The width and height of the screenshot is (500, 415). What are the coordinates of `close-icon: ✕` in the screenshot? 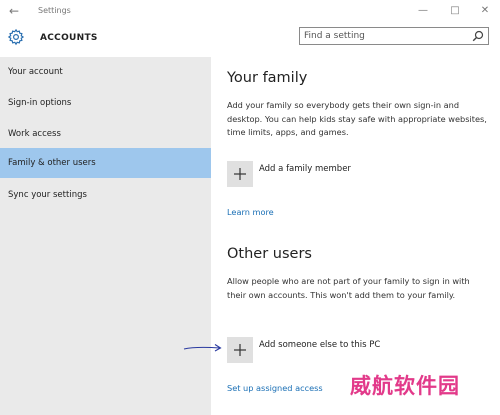 It's located at (485, 11).